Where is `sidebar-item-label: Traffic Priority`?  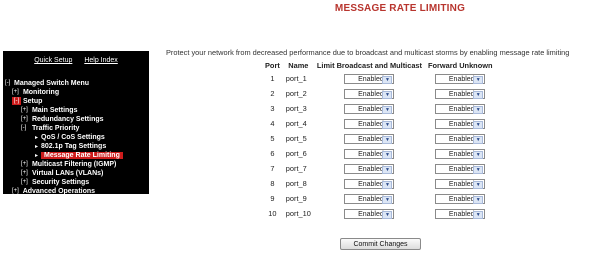
sidebar-item-label: Traffic Priority is located at coordinates (55, 128).